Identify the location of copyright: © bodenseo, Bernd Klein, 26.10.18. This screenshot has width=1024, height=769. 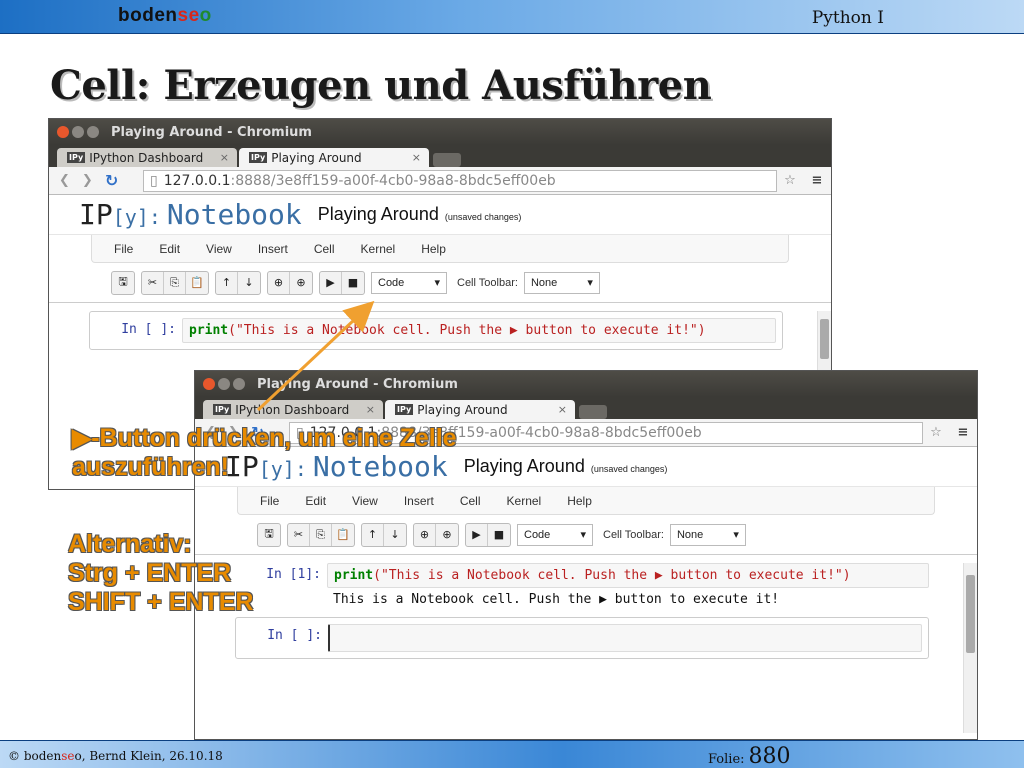
(115, 756).